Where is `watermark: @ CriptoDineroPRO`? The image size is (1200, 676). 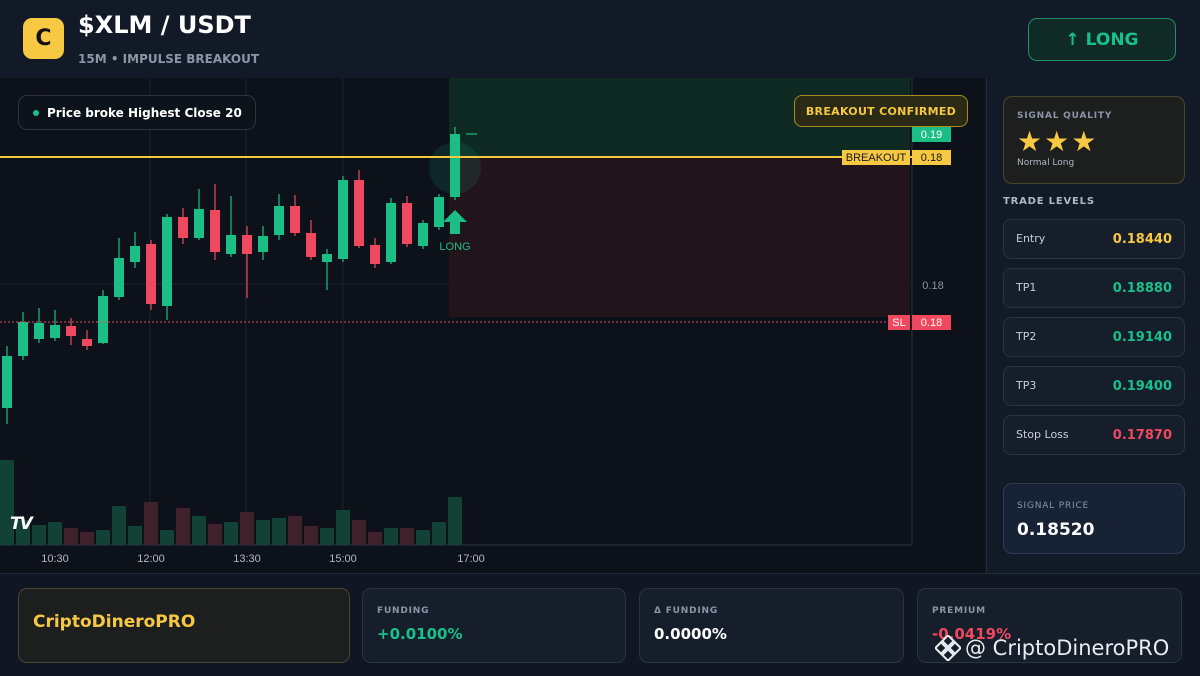 watermark: @ CriptoDineroPRO is located at coordinates (1052, 648).